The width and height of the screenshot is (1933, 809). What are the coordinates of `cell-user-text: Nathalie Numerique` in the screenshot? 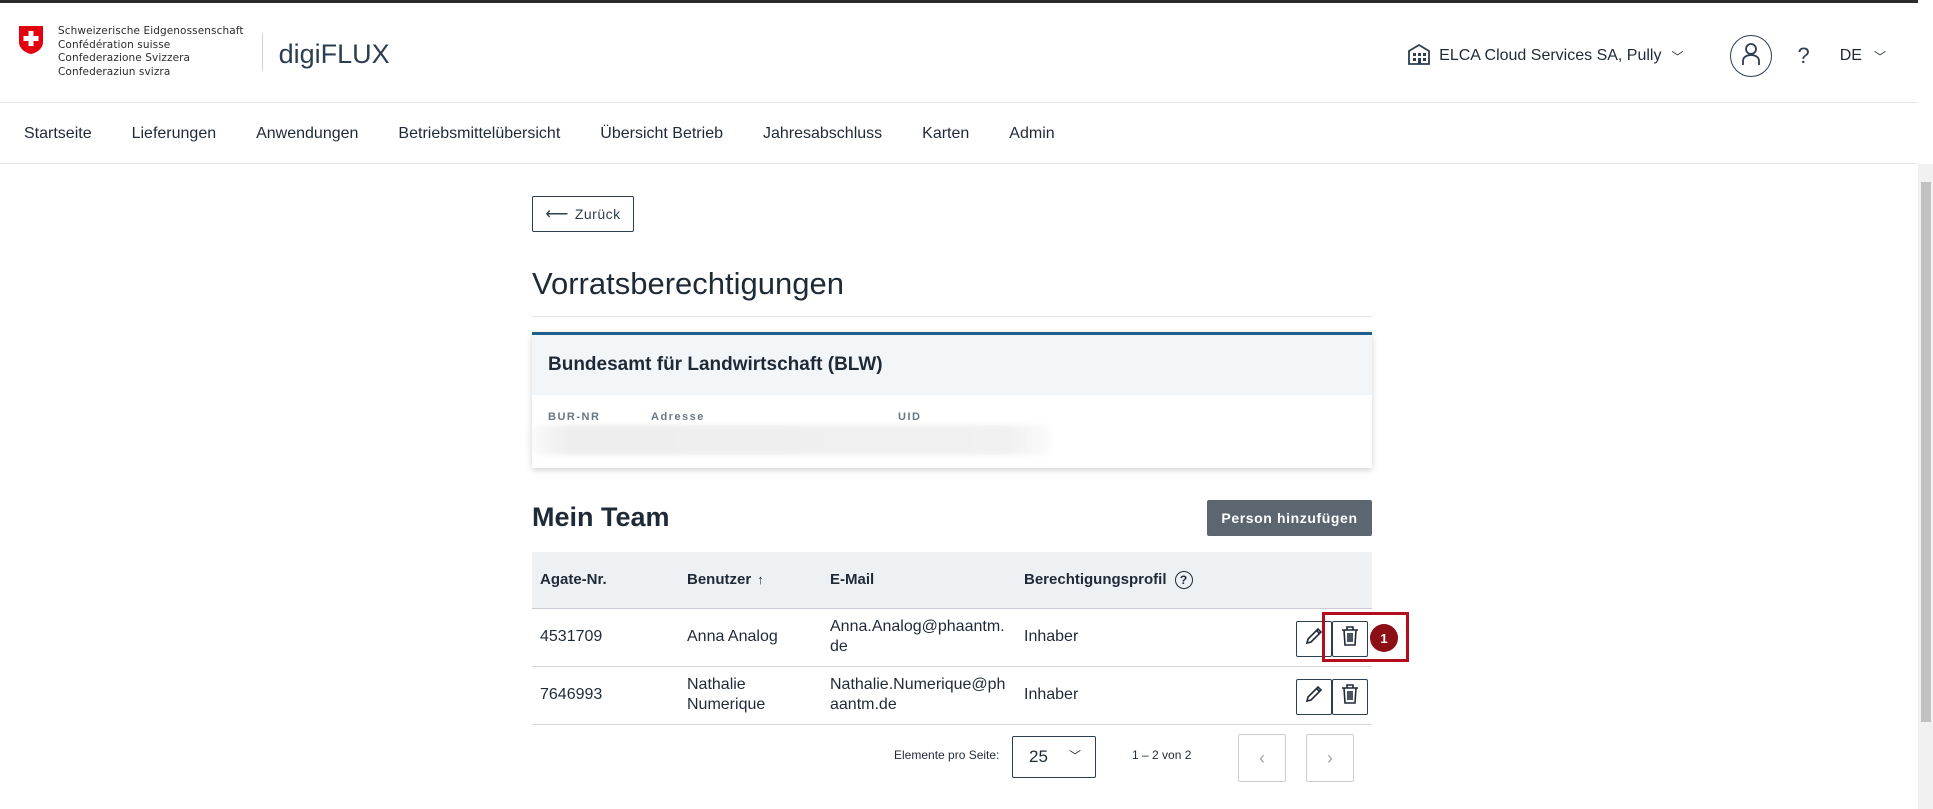 It's located at (726, 694).